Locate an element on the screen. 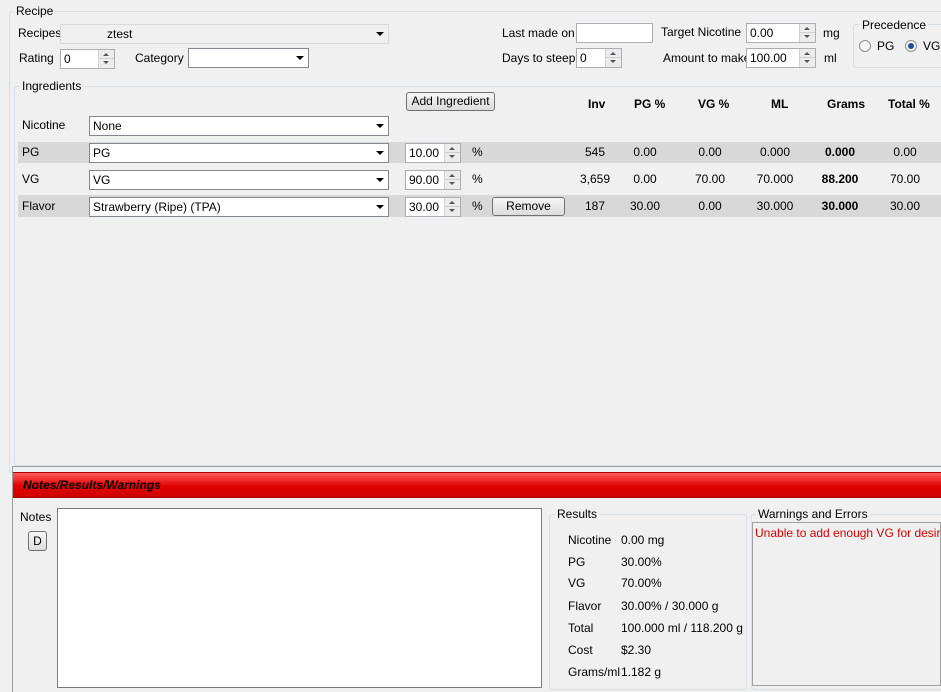 The width and height of the screenshot is (941, 692). cell-ml: 70.000 is located at coordinates (775, 179).